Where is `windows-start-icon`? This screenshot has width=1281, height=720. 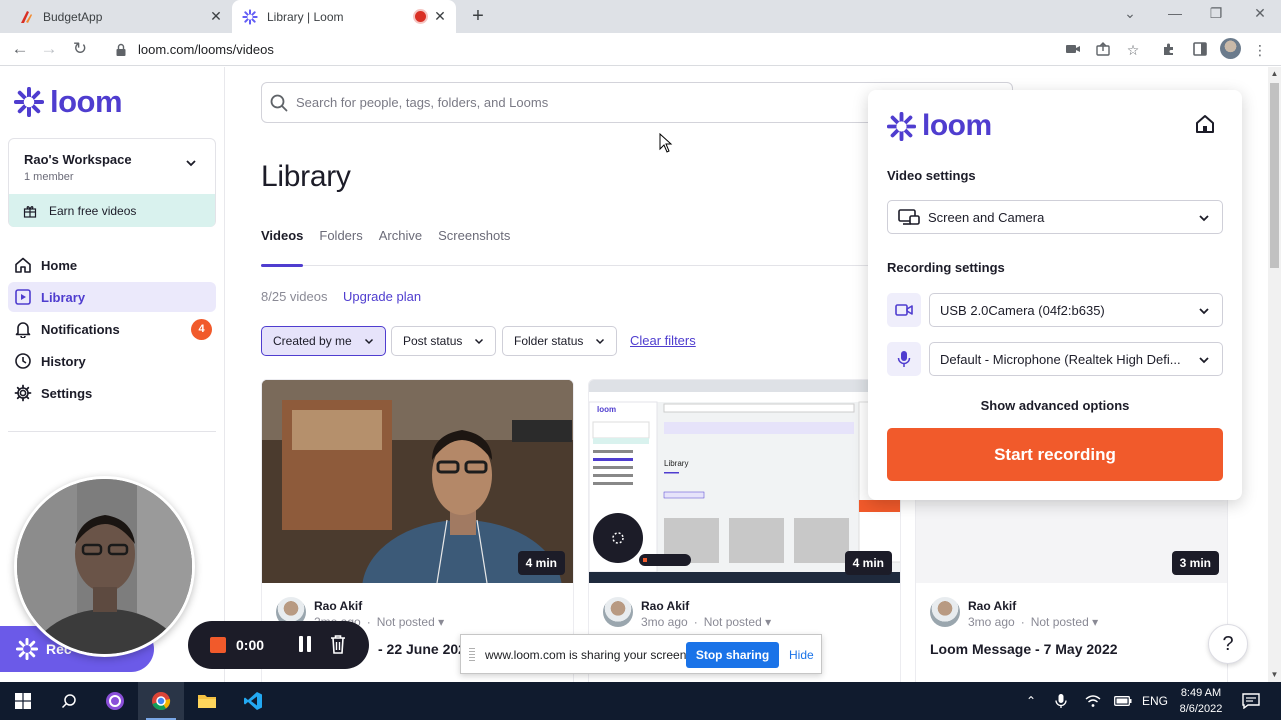 windows-start-icon is located at coordinates (23, 701).